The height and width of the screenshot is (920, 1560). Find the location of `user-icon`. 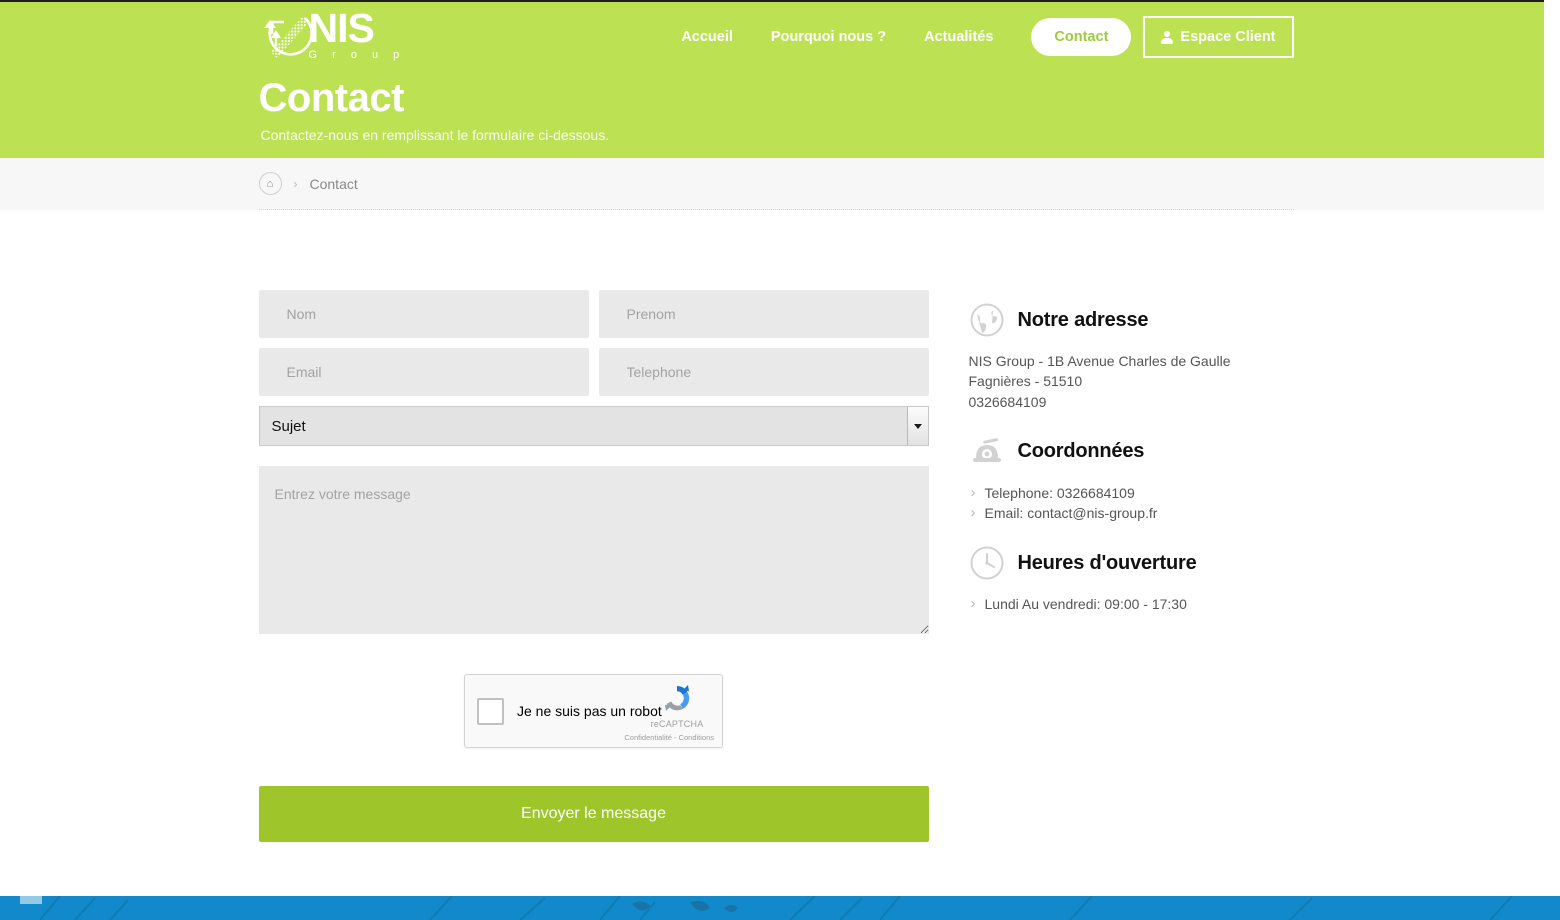

user-icon is located at coordinates (1167, 37).